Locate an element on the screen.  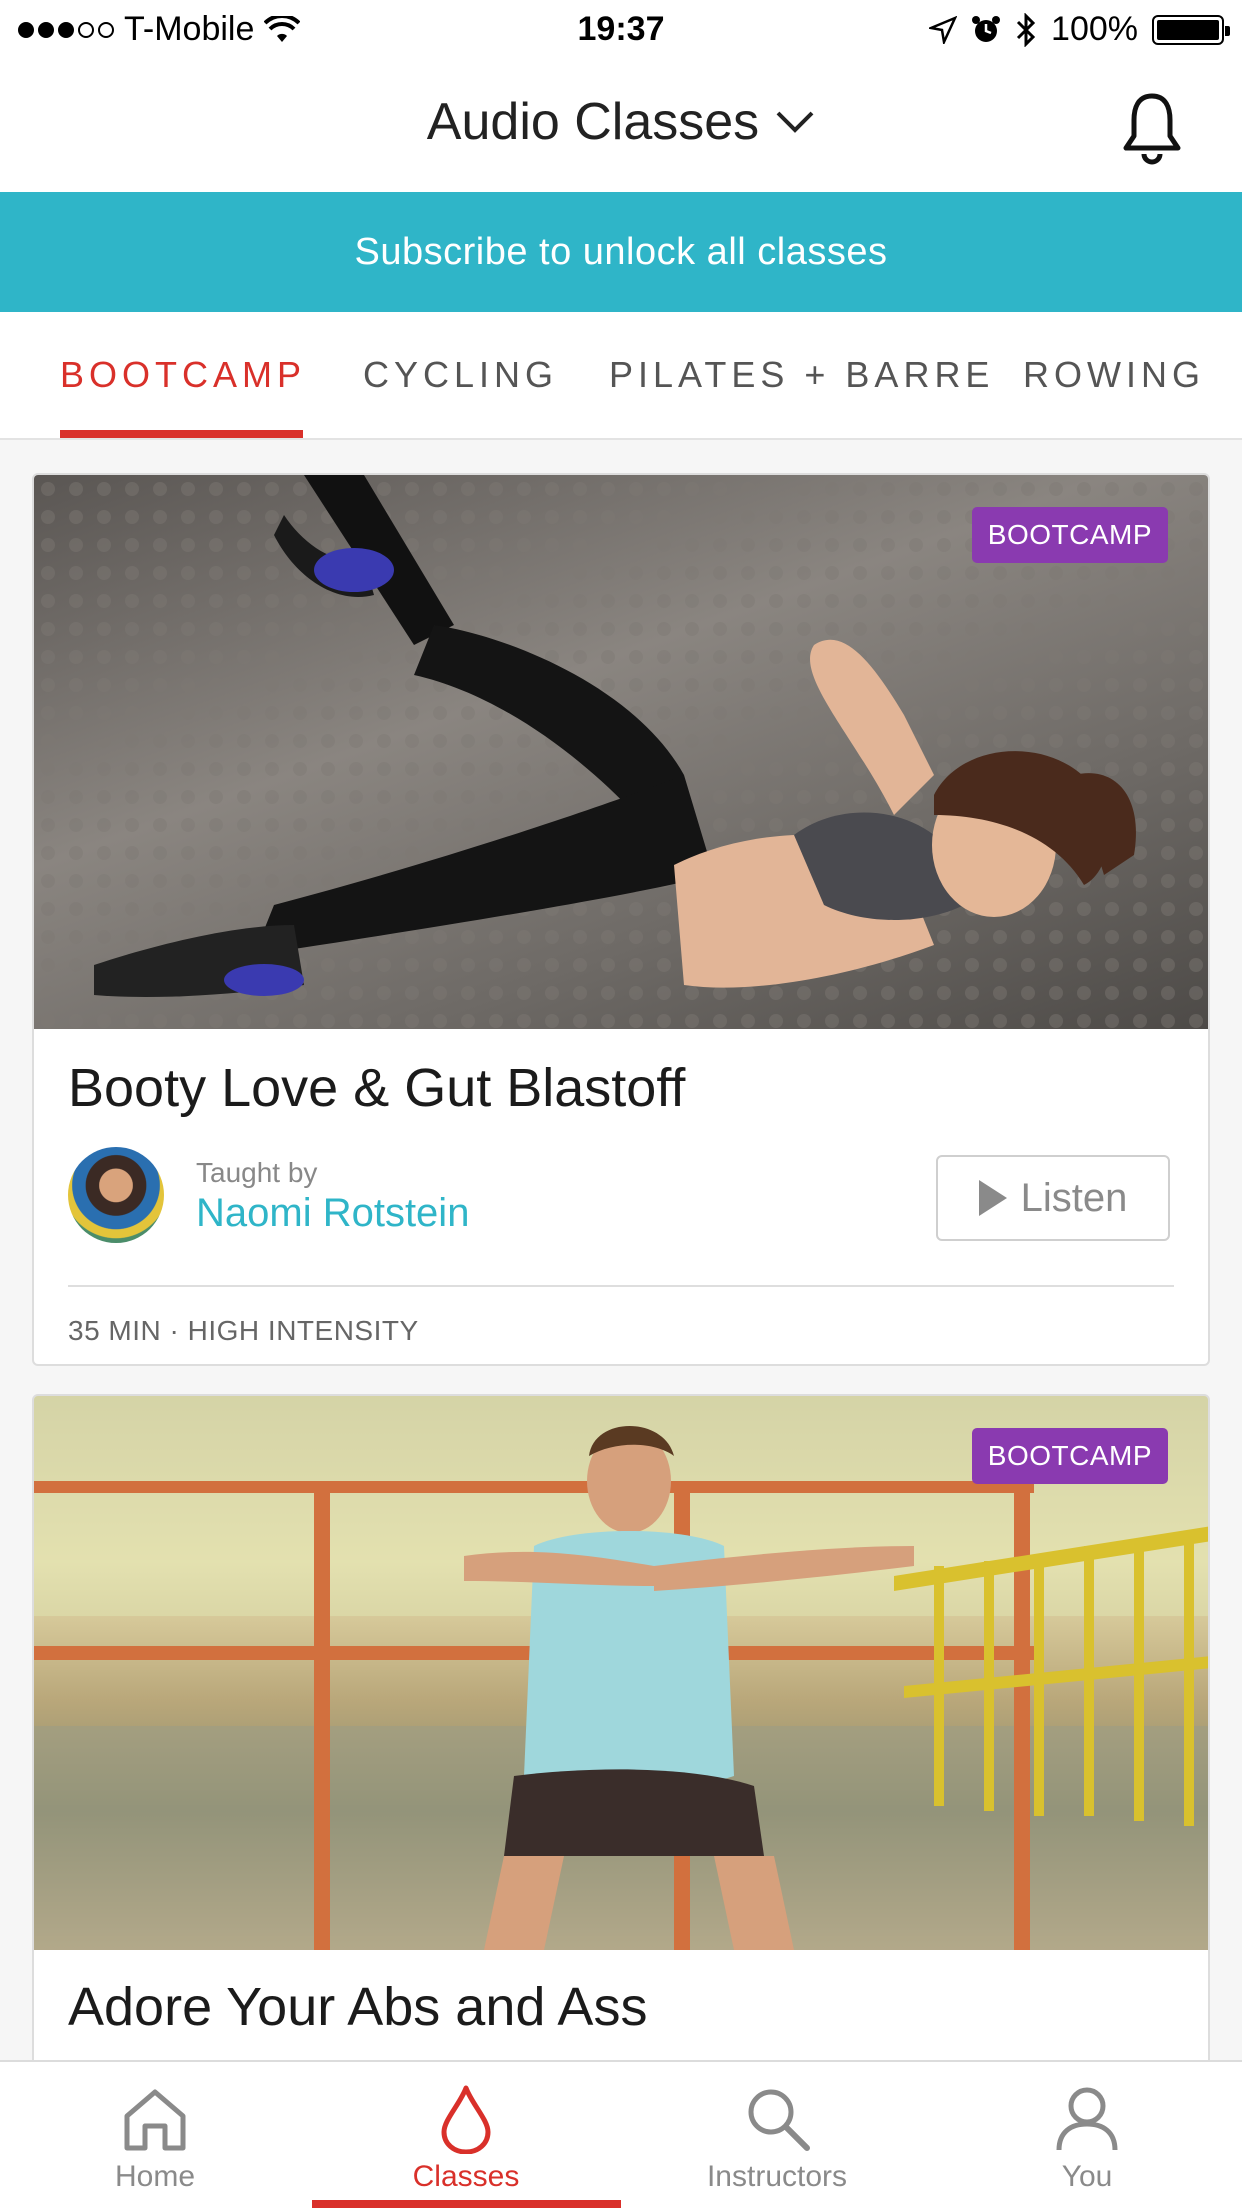
subscribe-banner: Subscribe to unlock all classes is located at coordinates (621, 252).